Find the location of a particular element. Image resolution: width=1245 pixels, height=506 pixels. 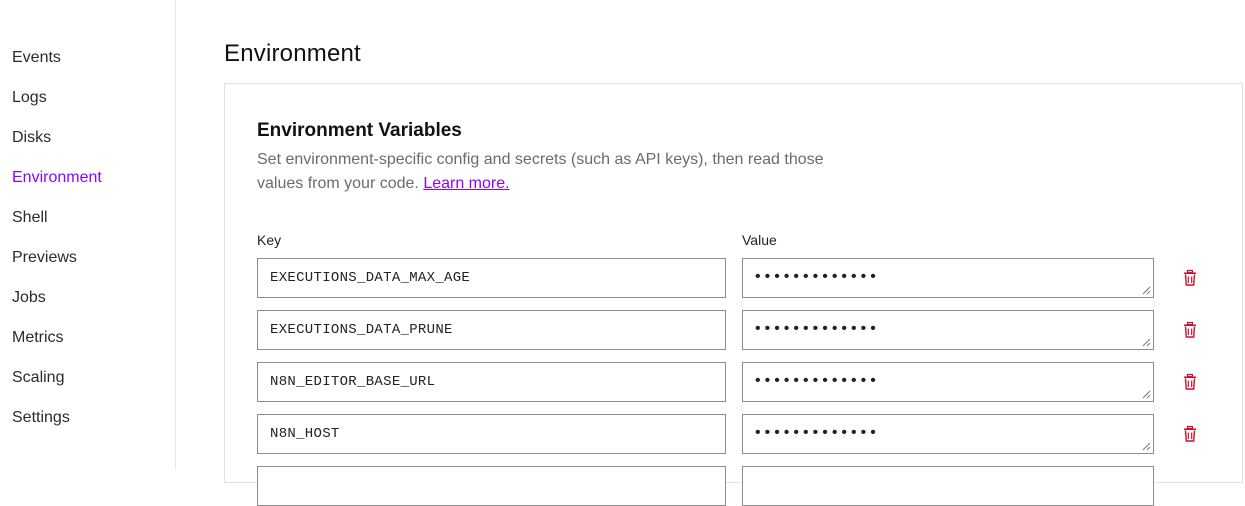

sidebar-item-previews: Previews is located at coordinates (44, 258).